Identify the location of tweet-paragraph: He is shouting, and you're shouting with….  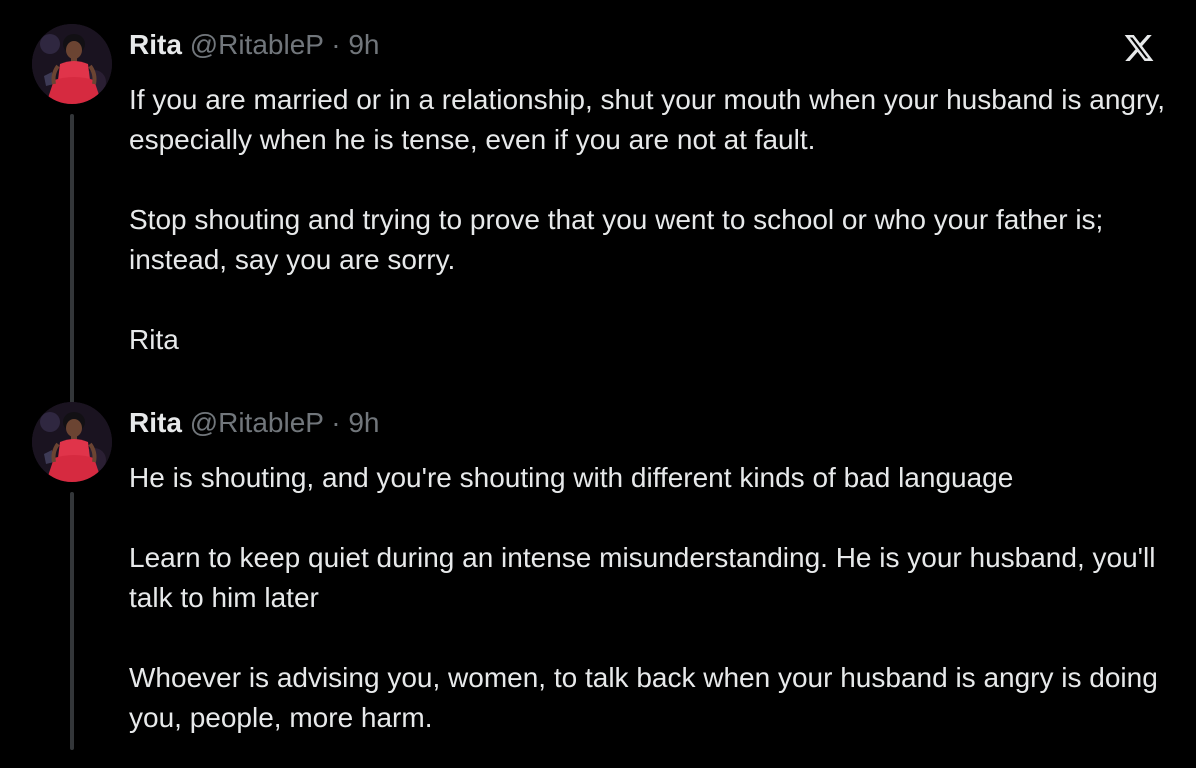
(571, 477).